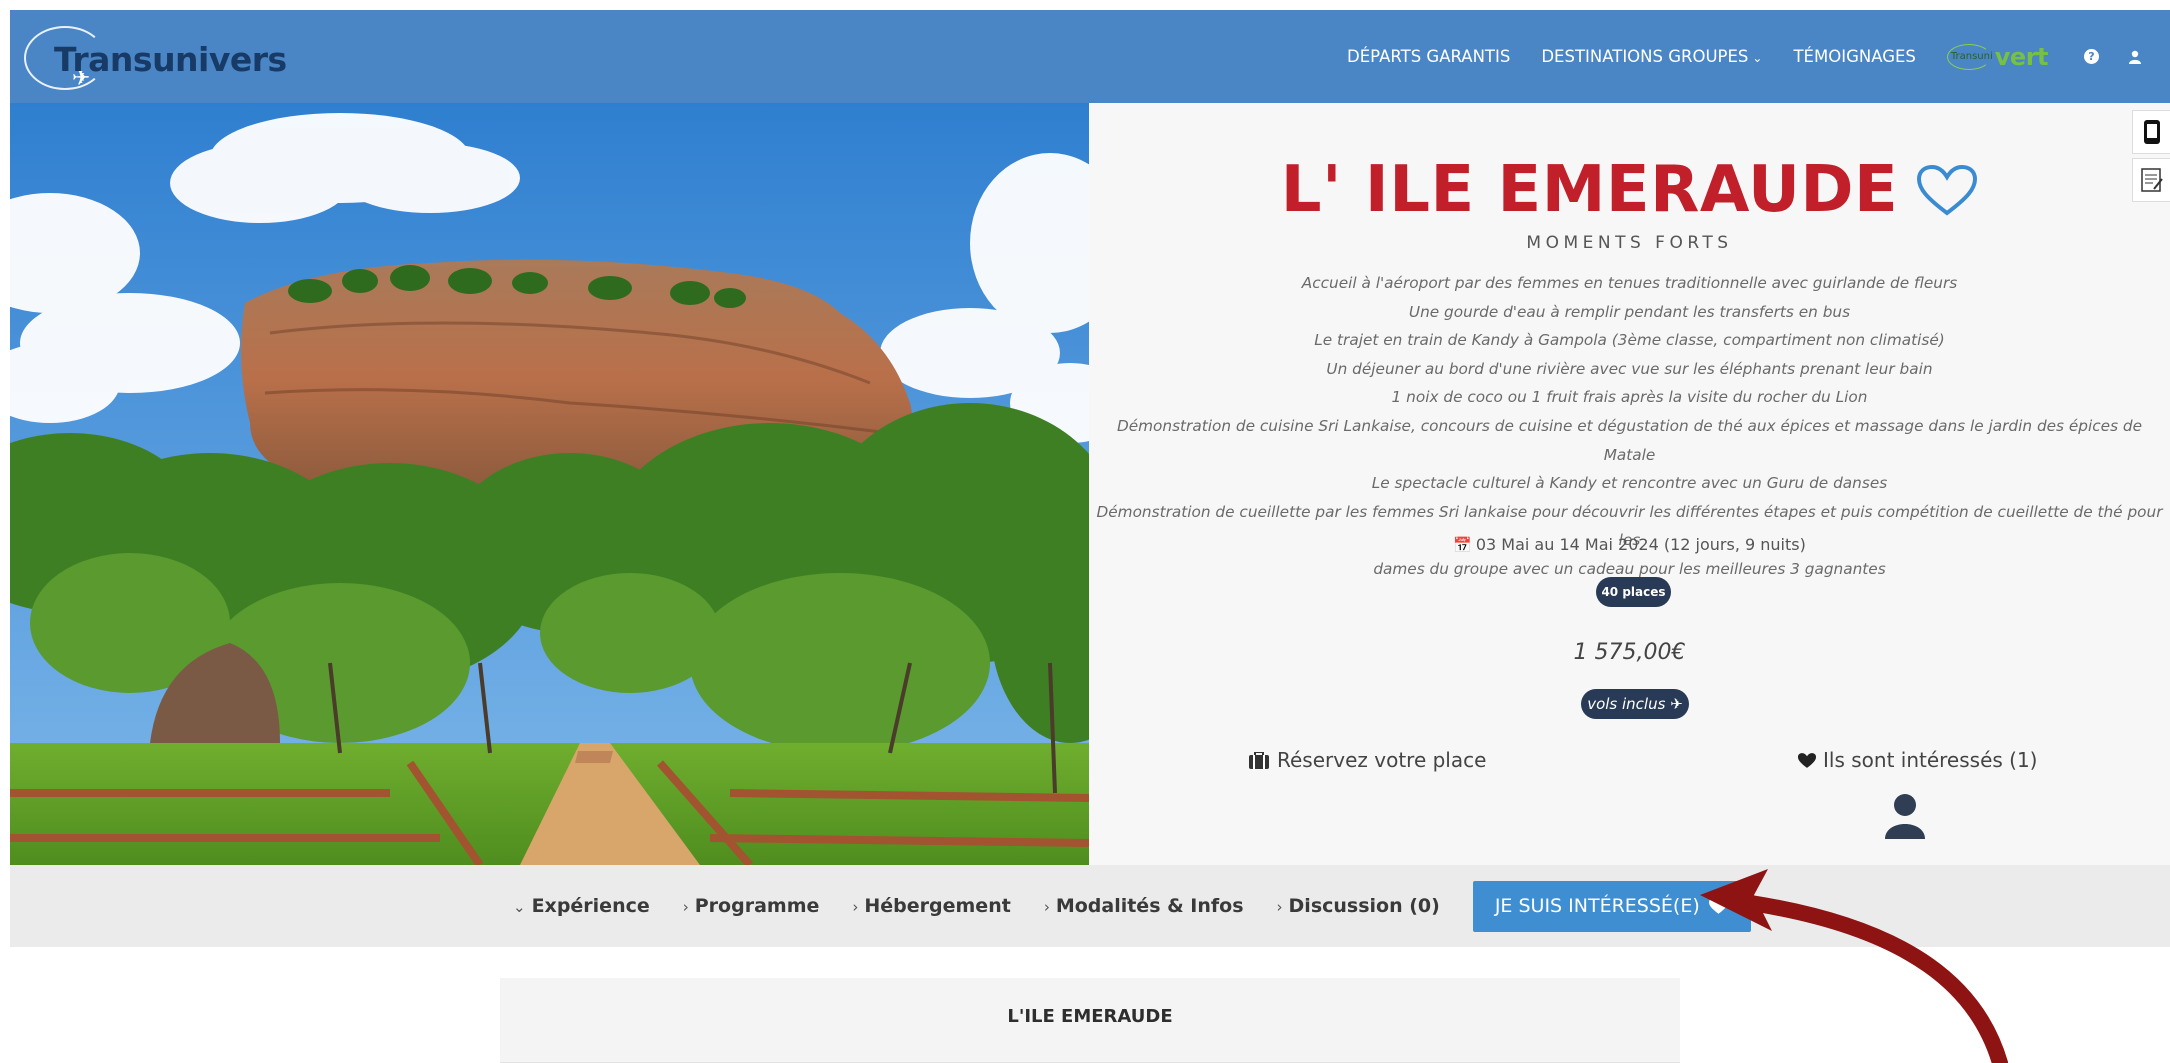 This screenshot has height=1063, width=2170. Describe the element at coordinates (1149, 906) in the screenshot. I see `tab-modalites-label: Modalités & Infos` at that location.